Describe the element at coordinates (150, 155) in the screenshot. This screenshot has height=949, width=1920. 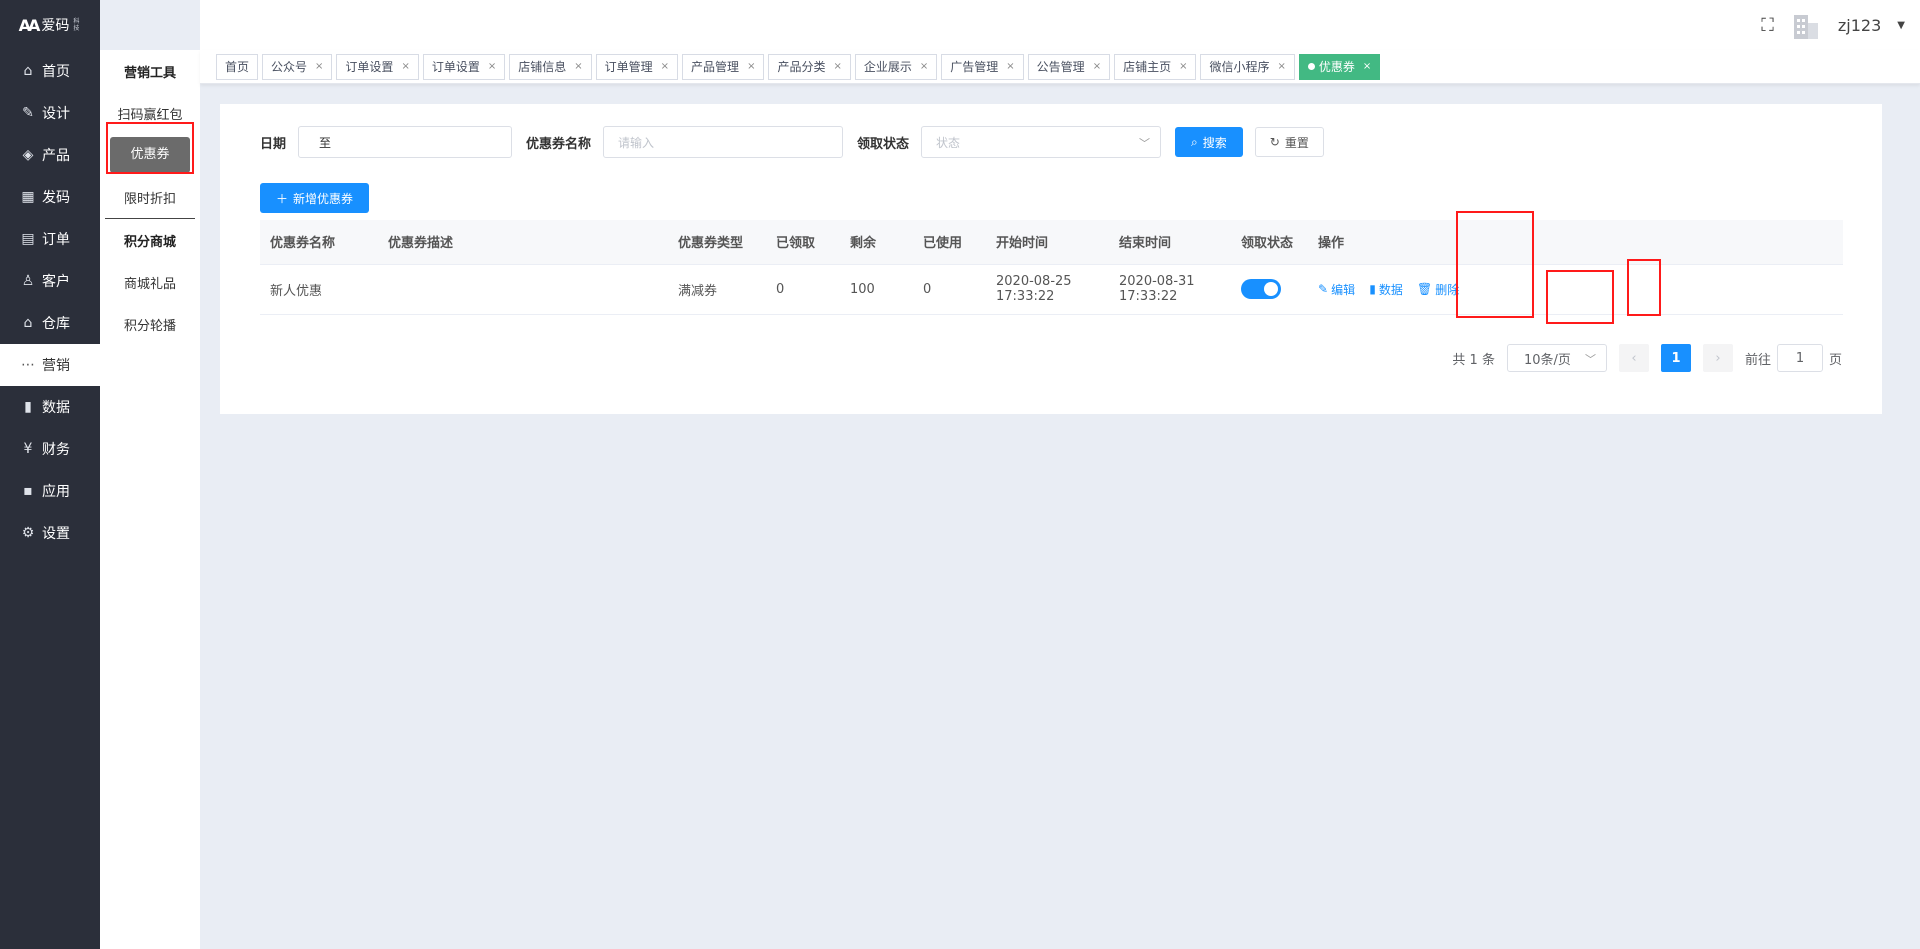
I see `subnav-item-coupon: 优惠券` at that location.